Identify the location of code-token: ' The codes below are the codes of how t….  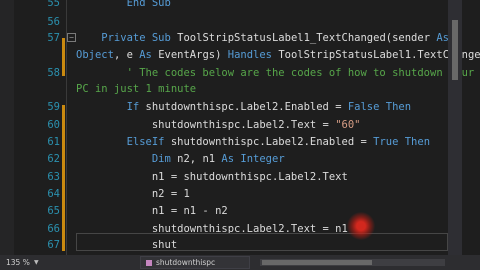
(275, 73).